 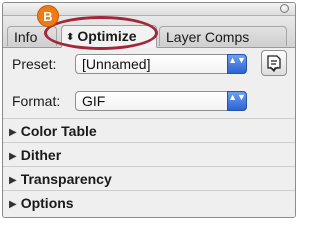 I want to click on preset-select: [Unnamed] ▲▼, so click(x=161, y=64).